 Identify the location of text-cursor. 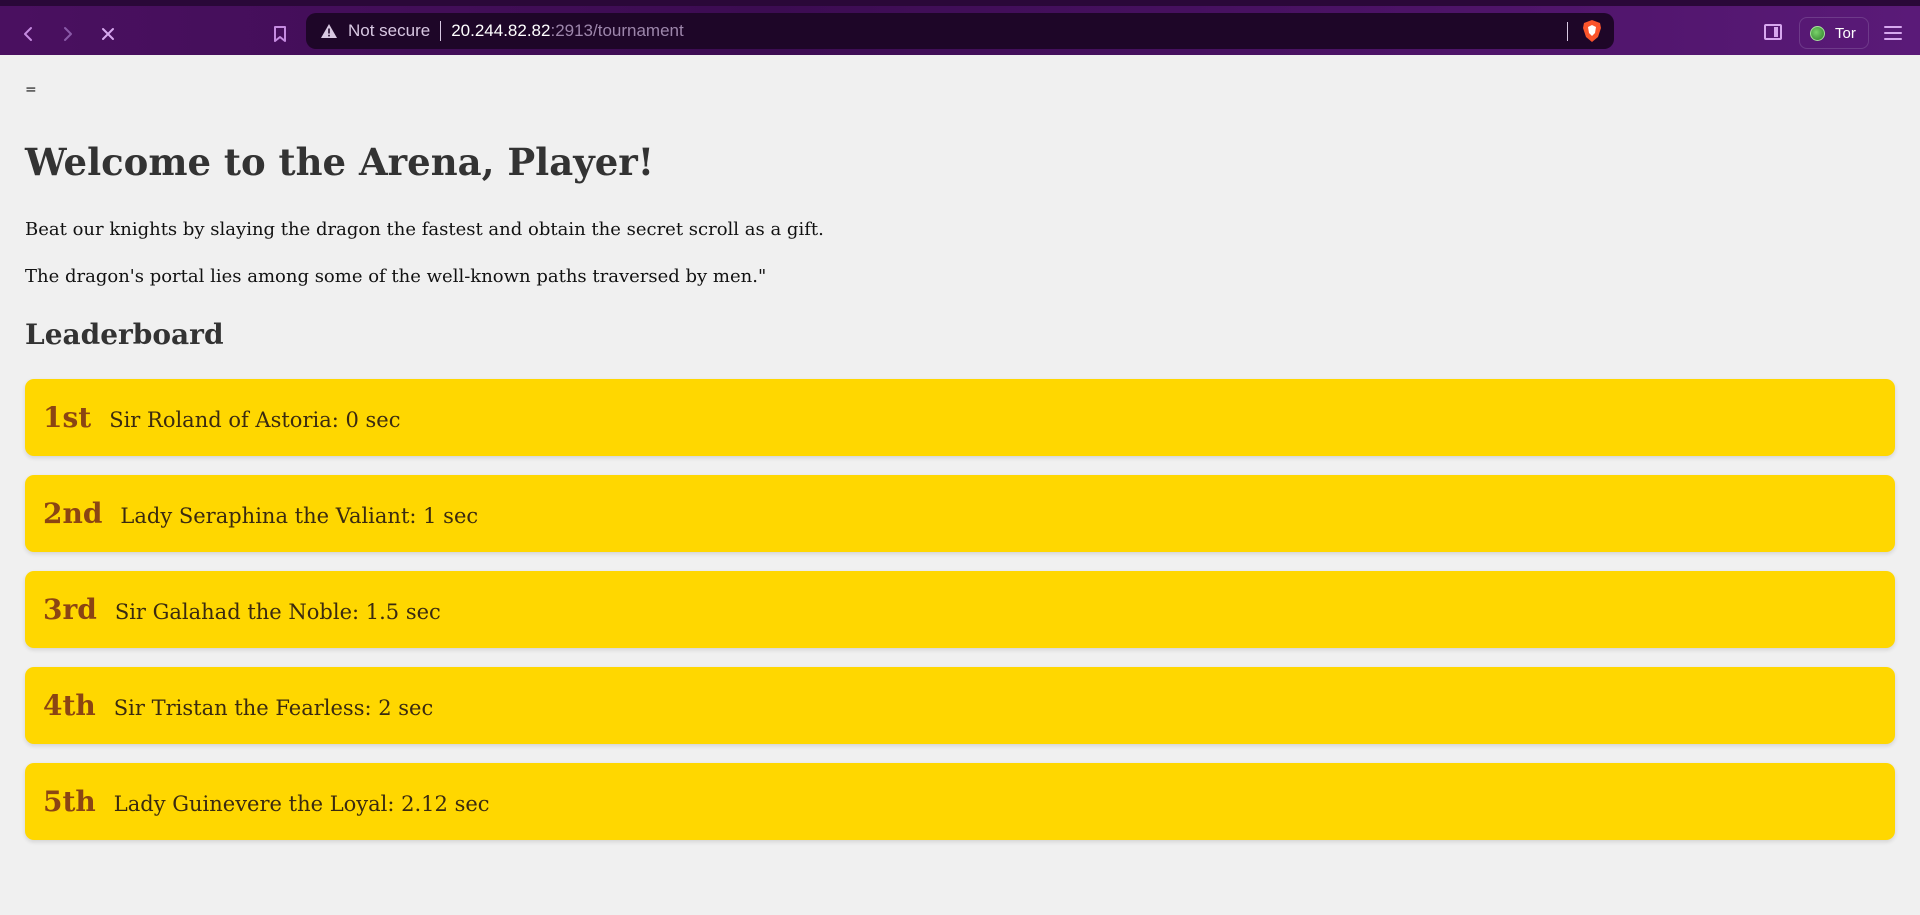
(1567, 31).